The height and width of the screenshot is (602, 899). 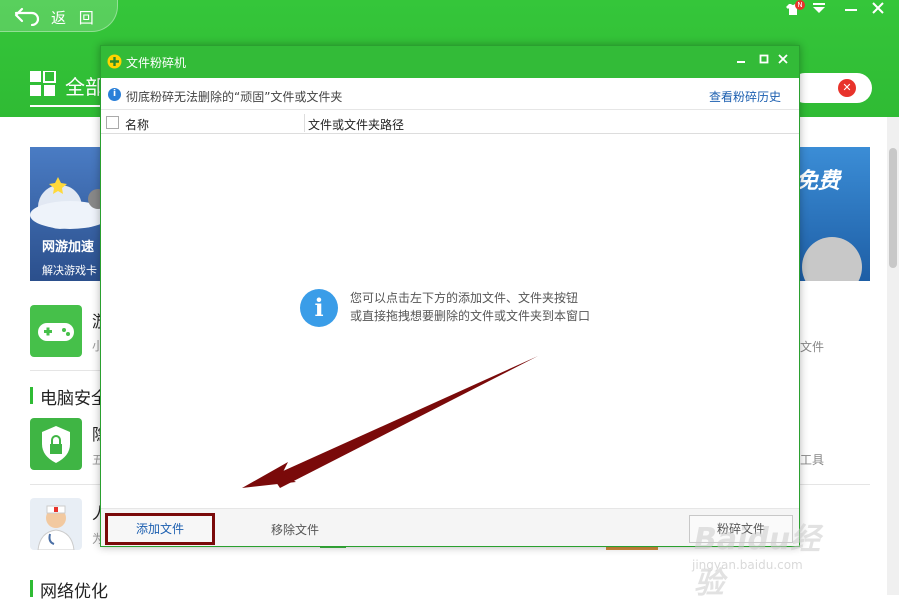 I want to click on annotation-arrow-icon, so click(x=390, y=422).